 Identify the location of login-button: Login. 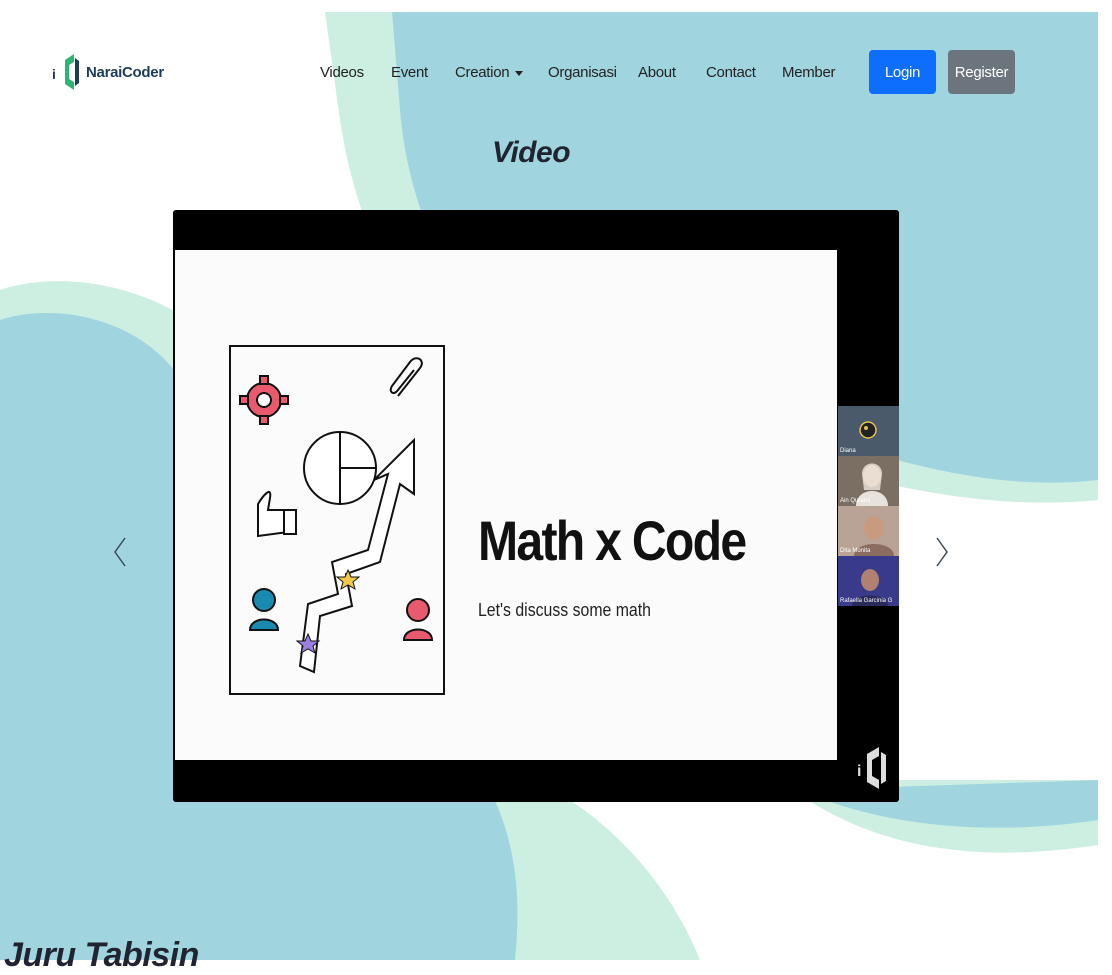
(902, 72).